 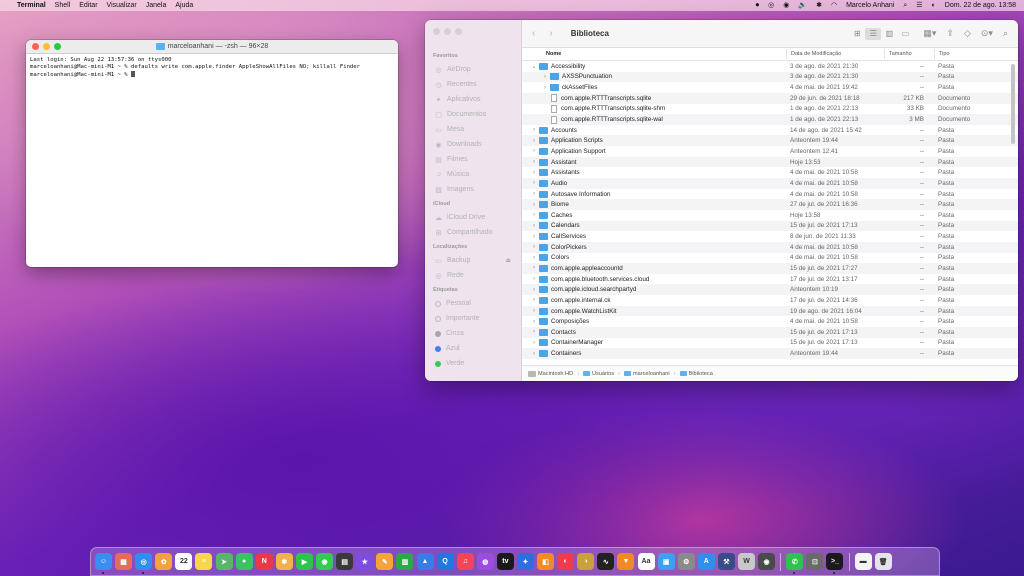 What do you see at coordinates (770, 130) in the screenshot?
I see `table-row: › Accounts 14 de ago. de 2021 15:42 -- Pasta` at bounding box center [770, 130].